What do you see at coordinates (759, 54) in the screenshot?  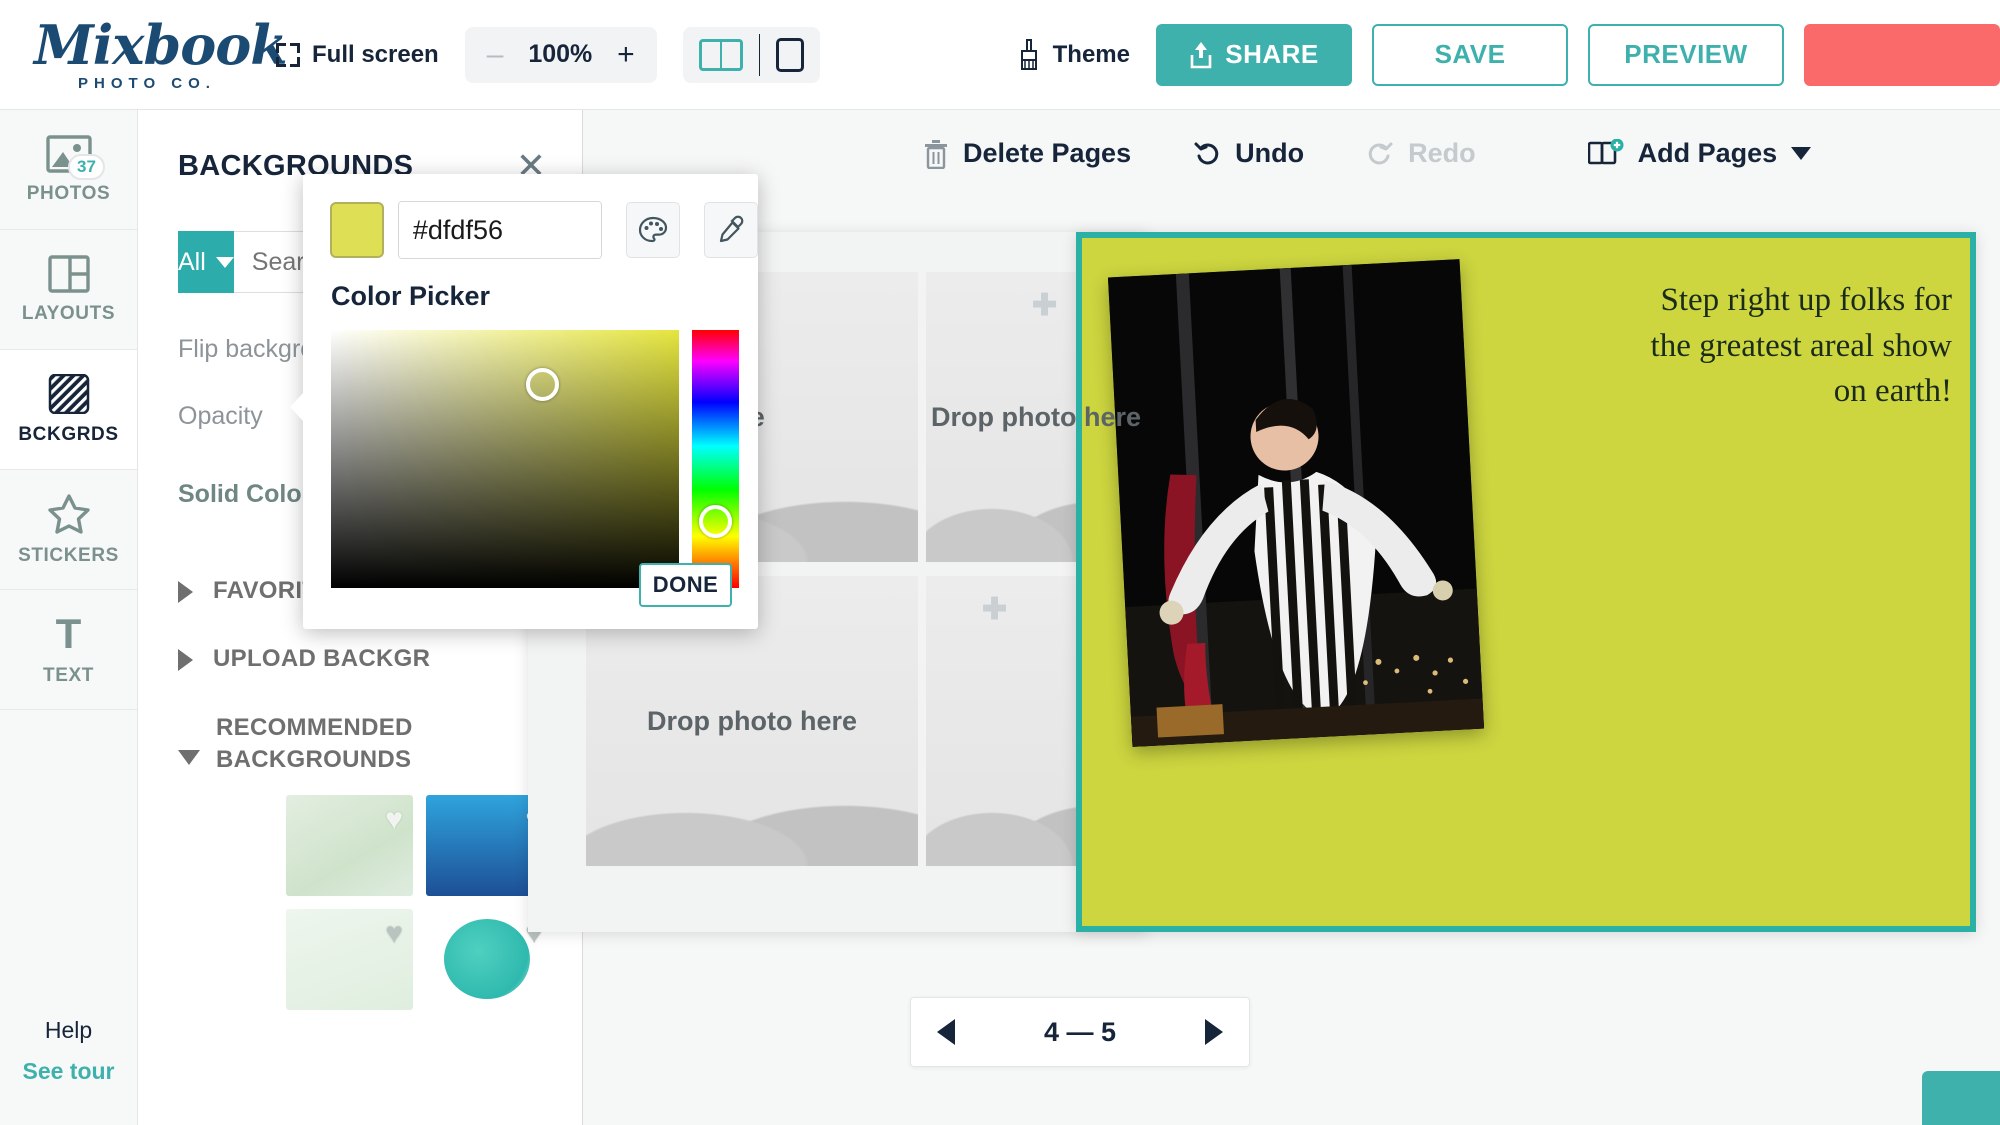 I see `divider` at bounding box center [759, 54].